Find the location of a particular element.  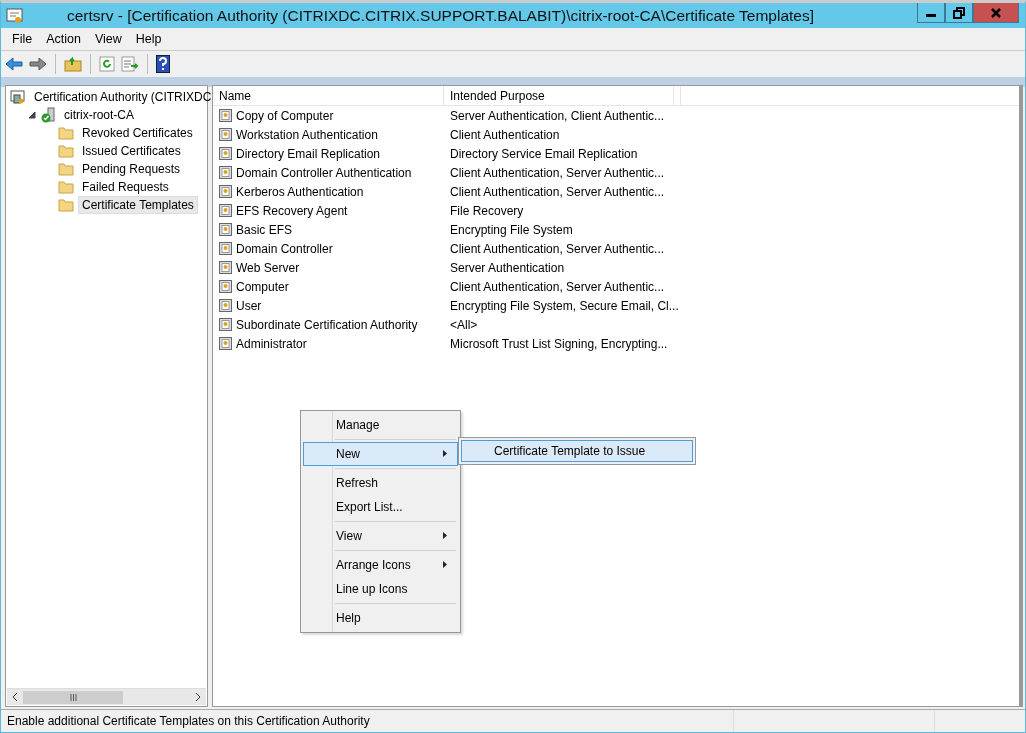

tree-item: Failed Requests is located at coordinates (125, 187).